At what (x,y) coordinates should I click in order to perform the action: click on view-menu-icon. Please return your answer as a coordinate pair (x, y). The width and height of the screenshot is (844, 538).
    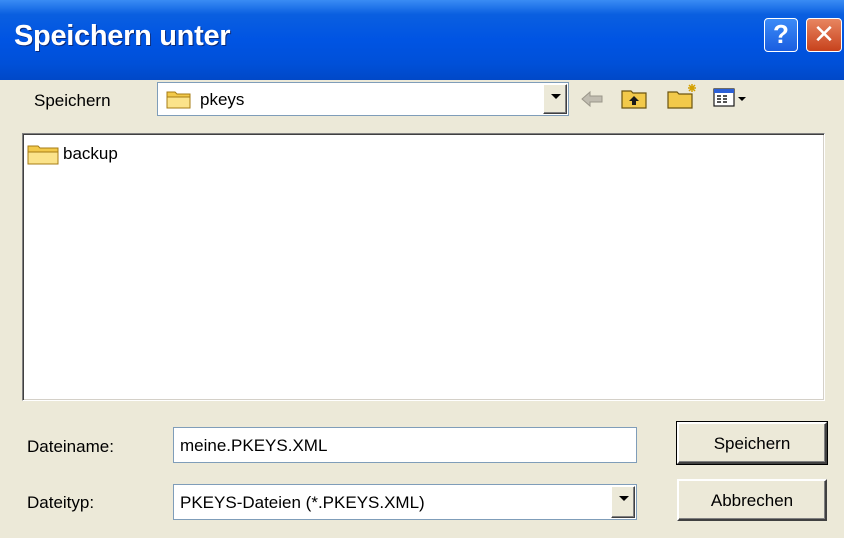
    Looking at the image, I should click on (730, 98).